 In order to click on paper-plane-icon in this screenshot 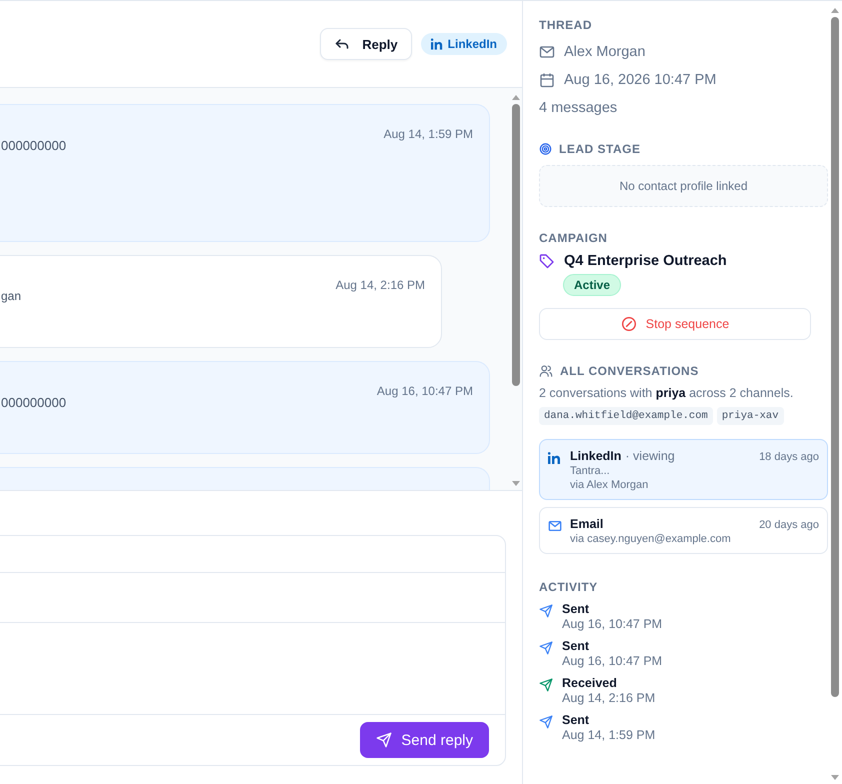, I will do `click(384, 740)`.